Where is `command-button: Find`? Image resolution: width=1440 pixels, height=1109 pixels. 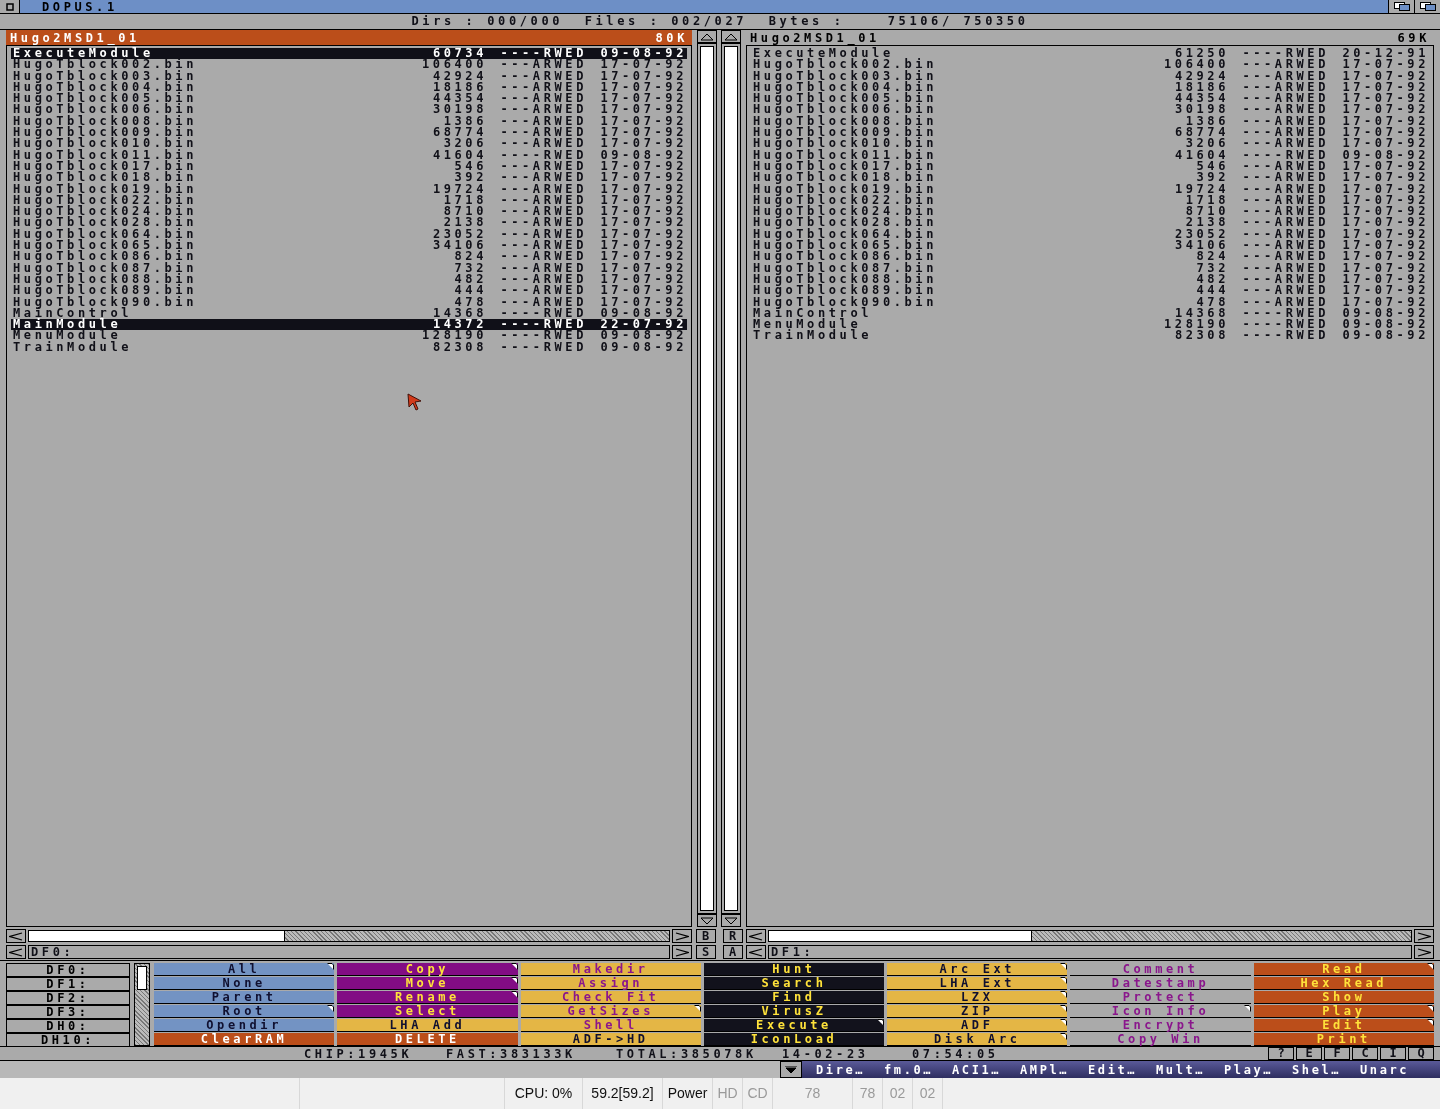
command-button: Find is located at coordinates (794, 997).